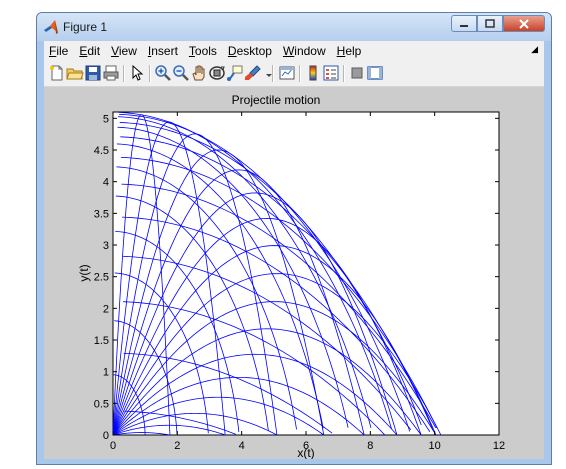 This screenshot has height=469, width=566. I want to click on y-tick-label: 1, so click(106, 373).